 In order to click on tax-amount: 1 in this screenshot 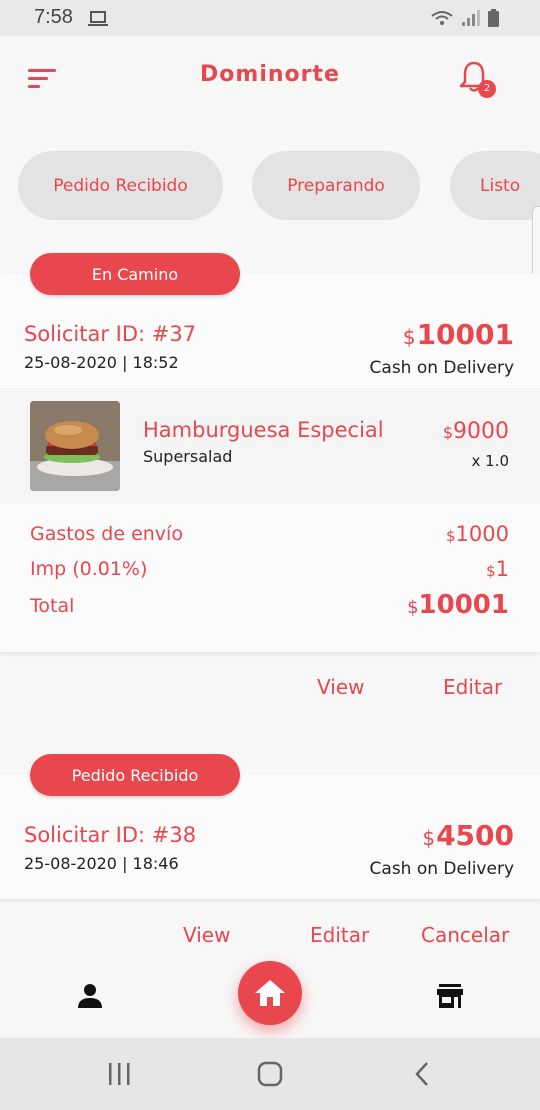, I will do `click(502, 569)`.